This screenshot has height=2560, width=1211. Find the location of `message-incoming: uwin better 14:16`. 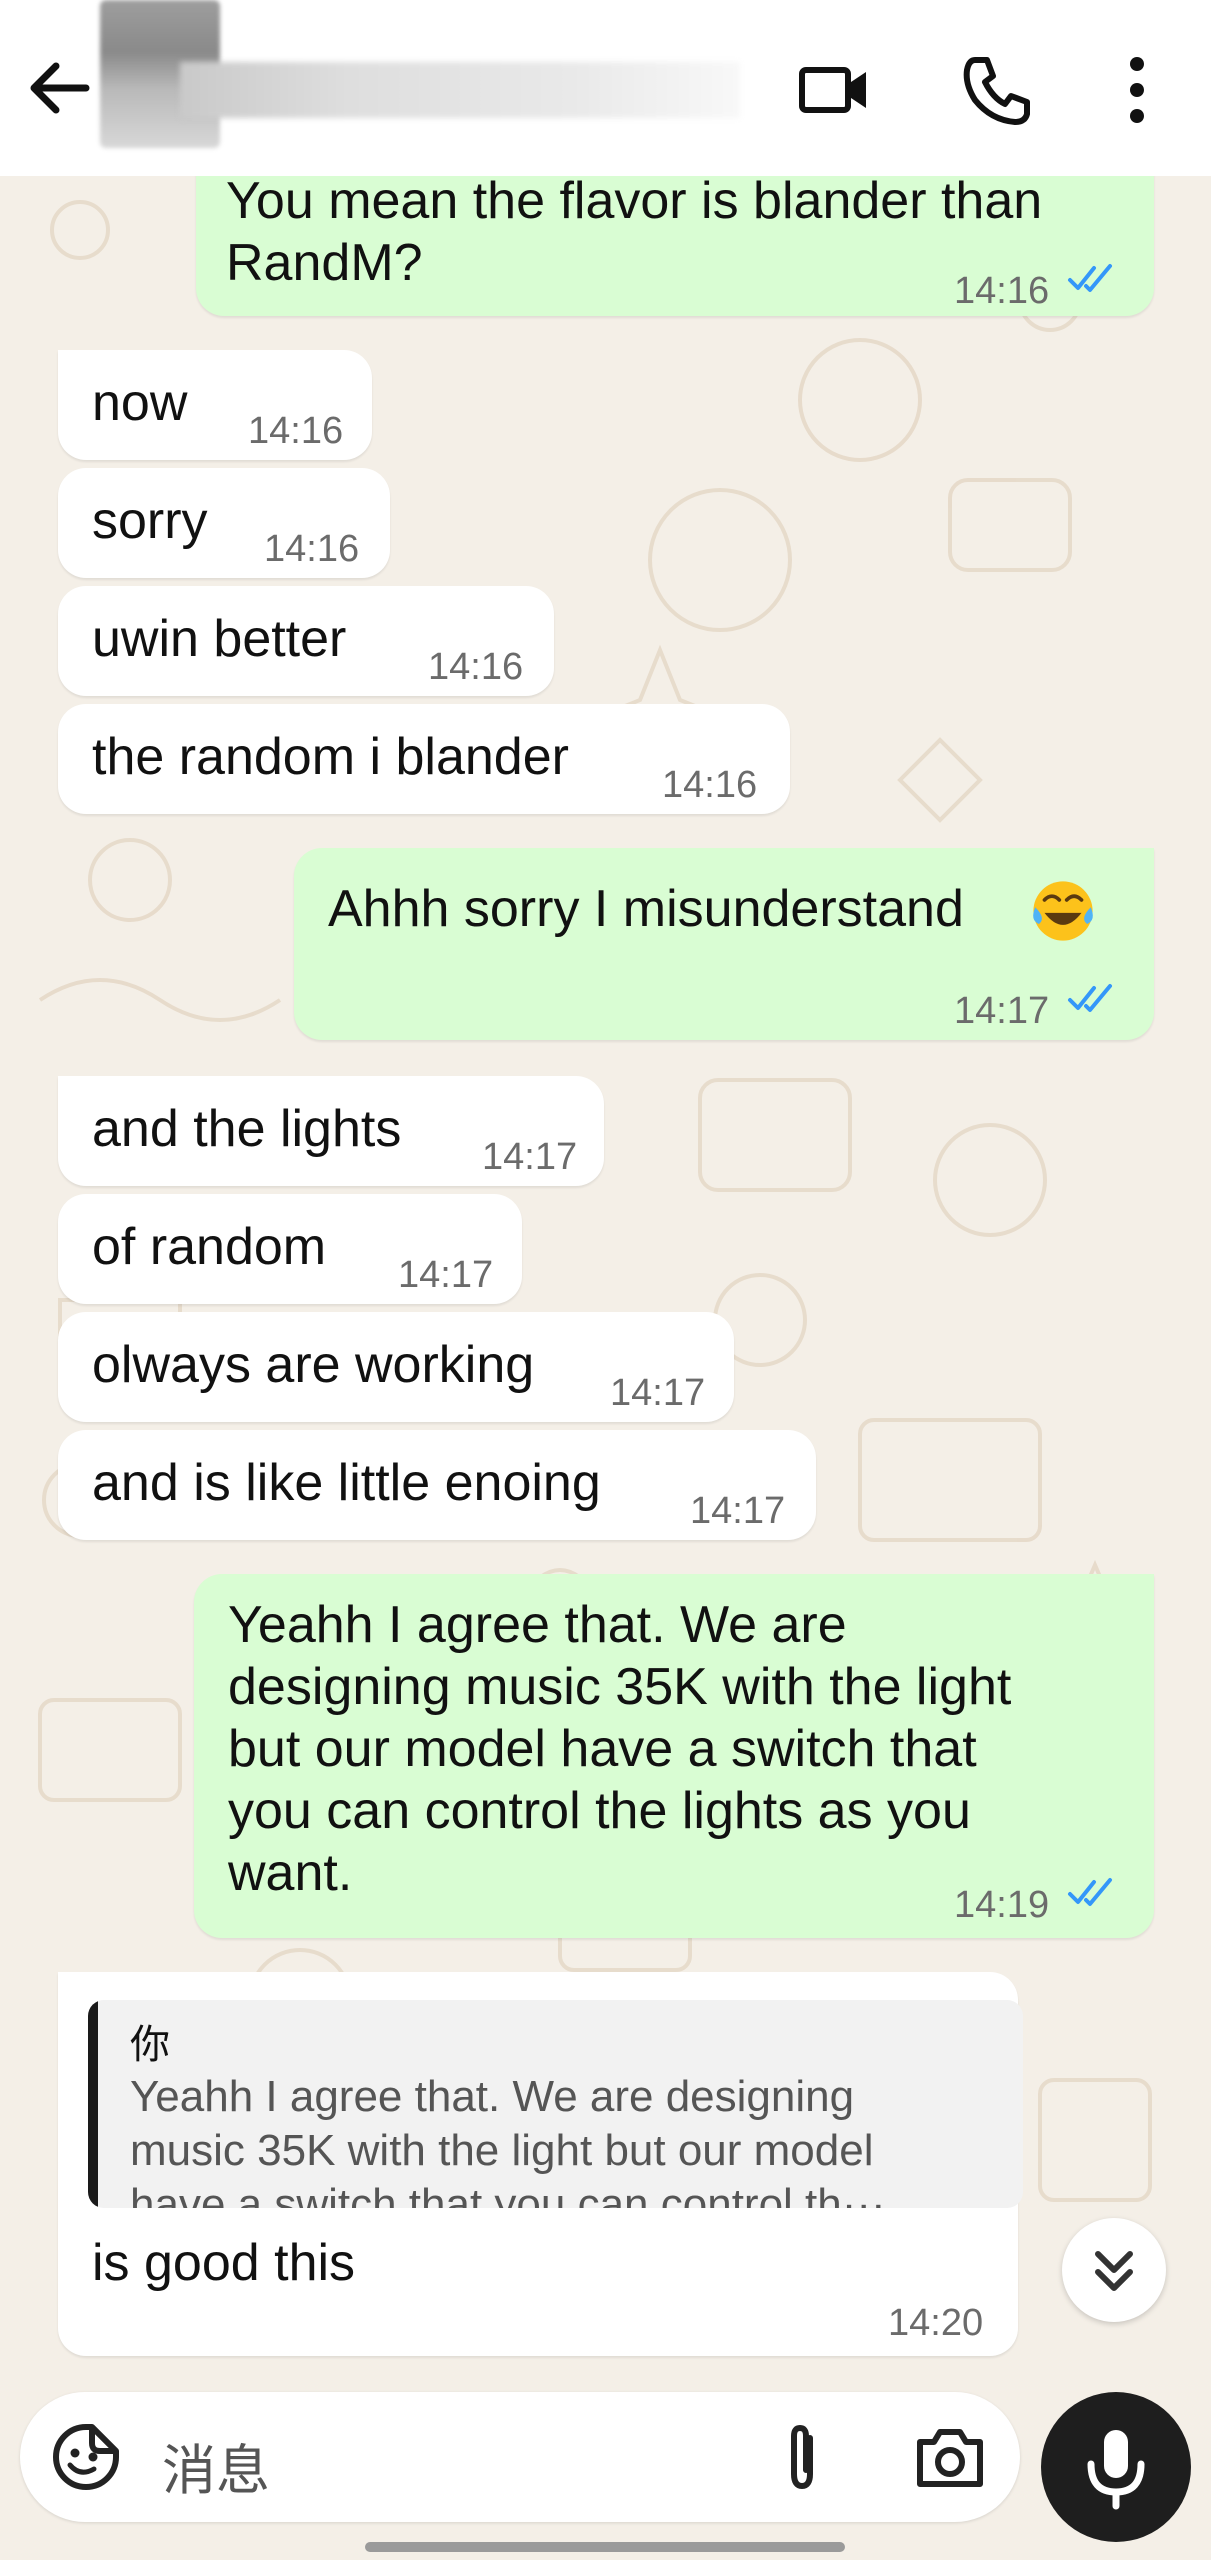

message-incoming: uwin better 14:16 is located at coordinates (306, 641).